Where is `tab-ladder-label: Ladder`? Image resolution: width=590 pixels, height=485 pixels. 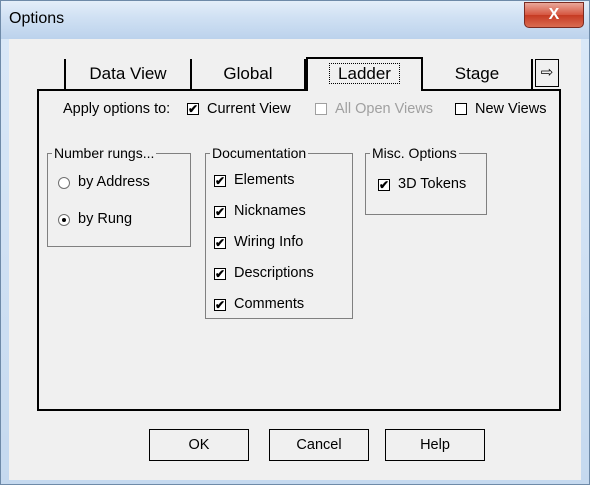 tab-ladder-label: Ladder is located at coordinates (364, 73).